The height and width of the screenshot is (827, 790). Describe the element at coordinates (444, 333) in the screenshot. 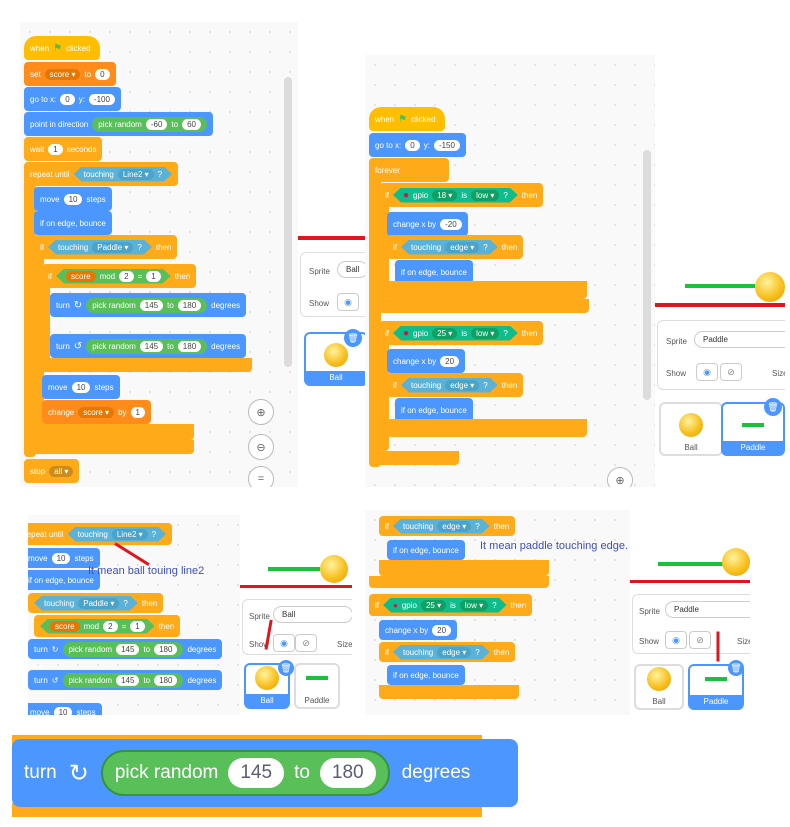

I see `gpio-pin-dropdown: 25 ▾` at that location.